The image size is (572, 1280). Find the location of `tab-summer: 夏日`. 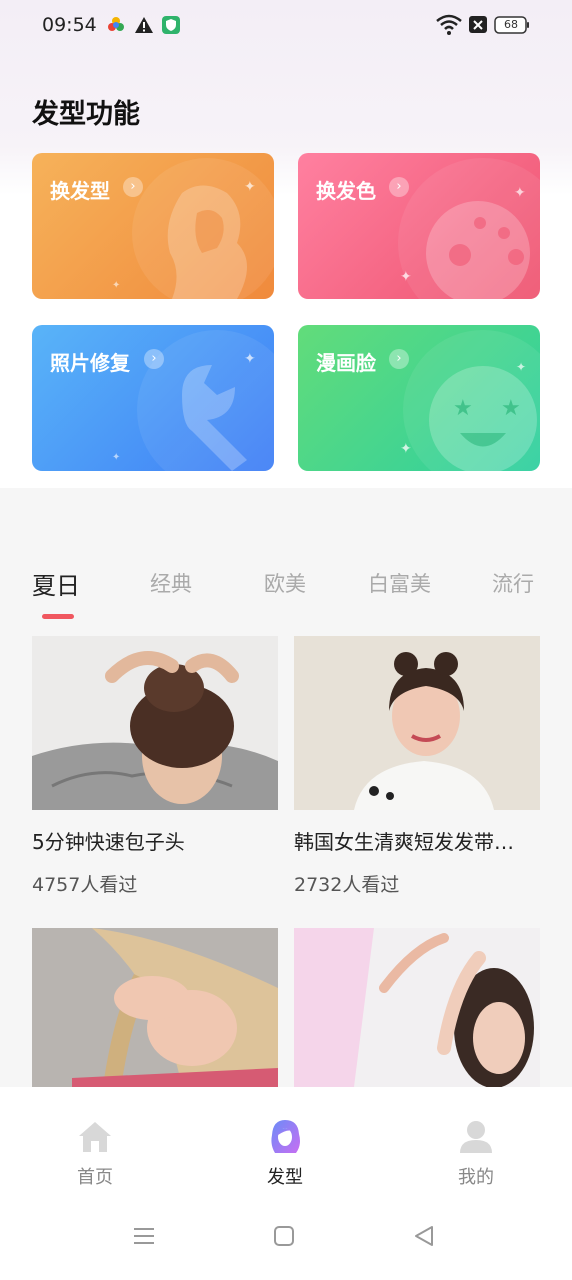

tab-summer: 夏日 is located at coordinates (56, 583).